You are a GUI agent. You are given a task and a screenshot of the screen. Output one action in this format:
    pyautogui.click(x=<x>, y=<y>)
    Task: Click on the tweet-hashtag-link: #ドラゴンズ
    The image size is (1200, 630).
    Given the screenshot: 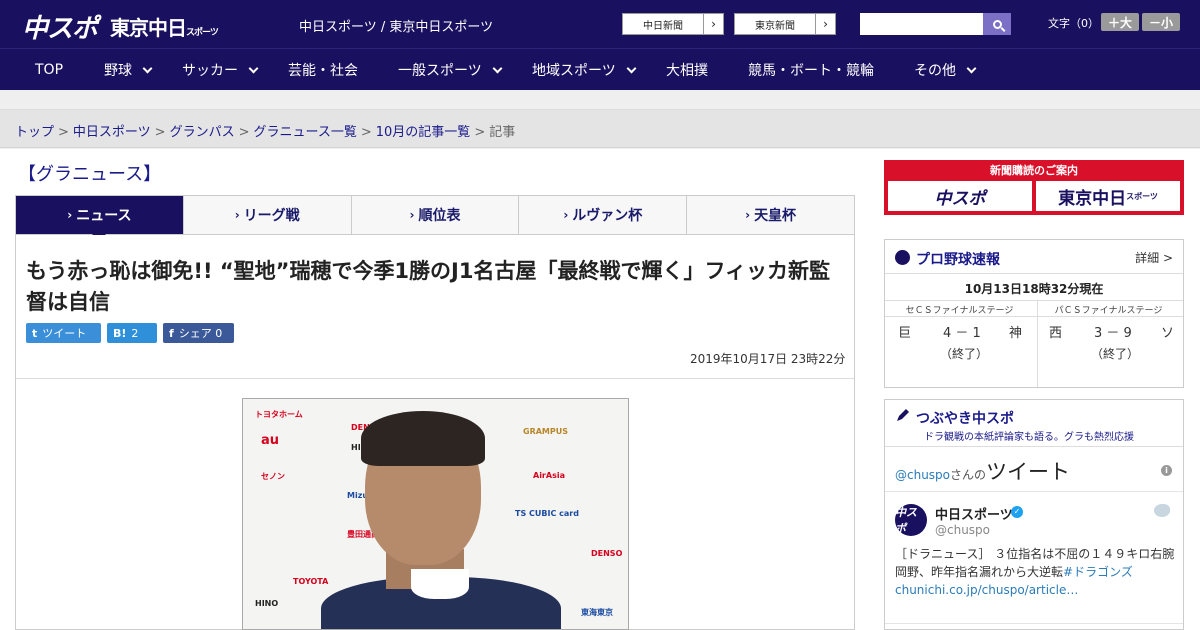 What is the action you would take?
    pyautogui.click(x=1098, y=572)
    